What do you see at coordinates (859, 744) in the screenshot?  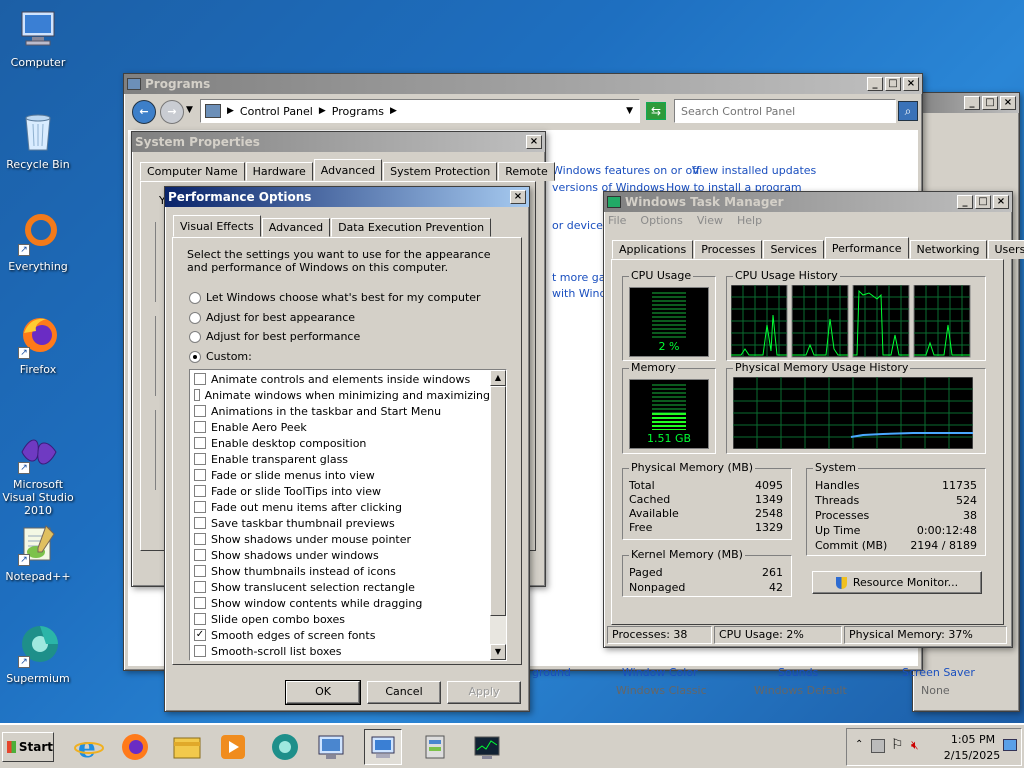 I see `tray-expand-icon: ⌃` at bounding box center [859, 744].